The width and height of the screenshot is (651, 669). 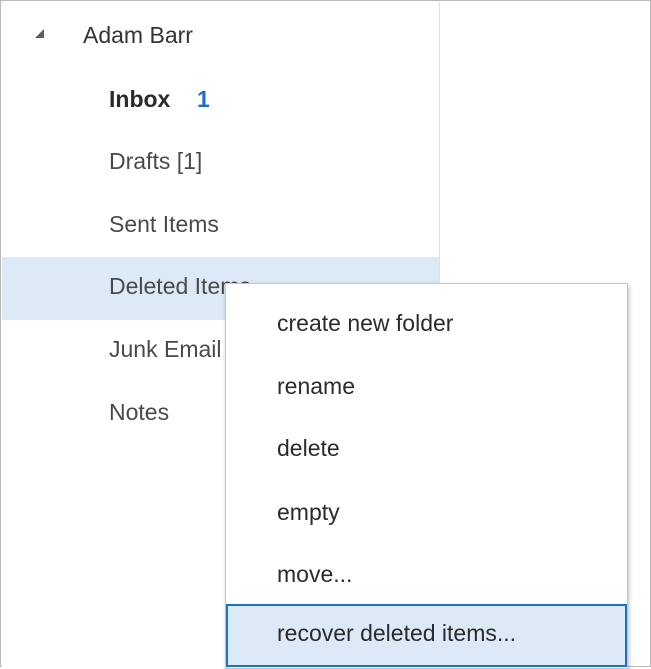 I want to click on menu-item-empty: empty, so click(x=426, y=514).